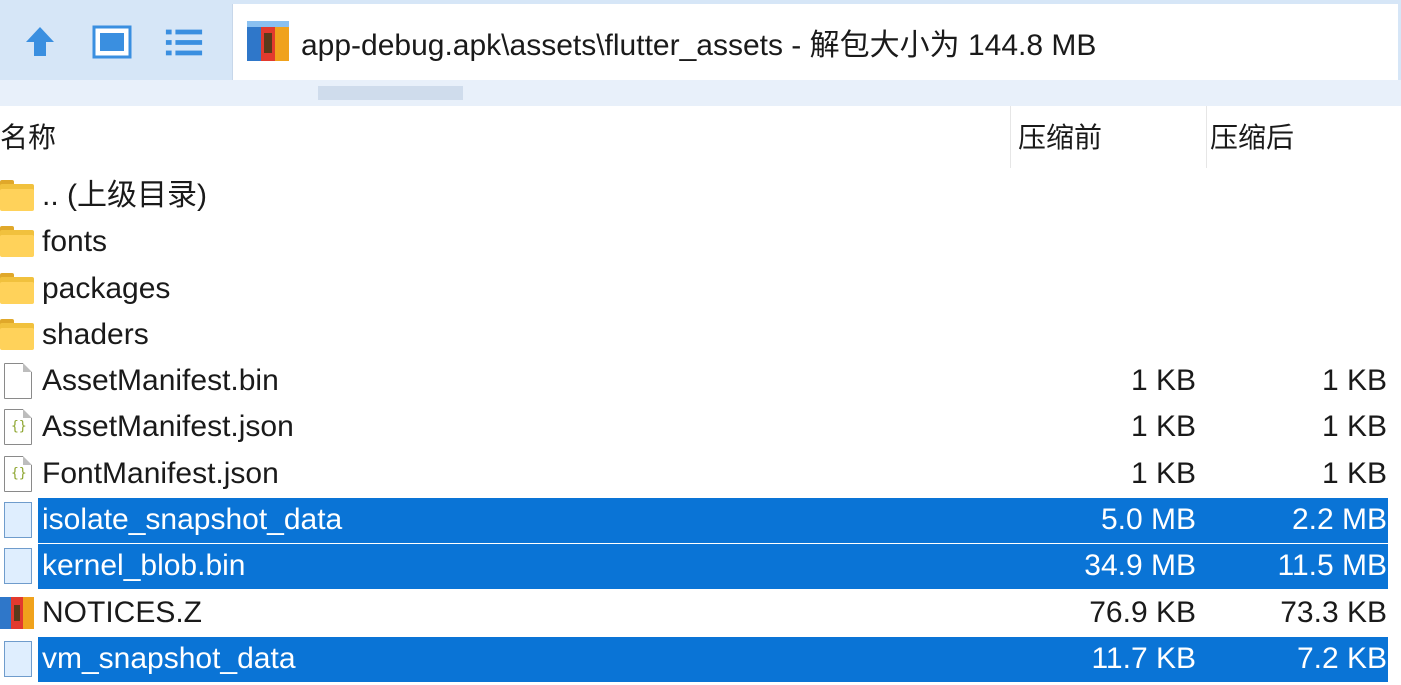  What do you see at coordinates (700, 93) in the screenshot?
I see `horizontal-scrollbar` at bounding box center [700, 93].